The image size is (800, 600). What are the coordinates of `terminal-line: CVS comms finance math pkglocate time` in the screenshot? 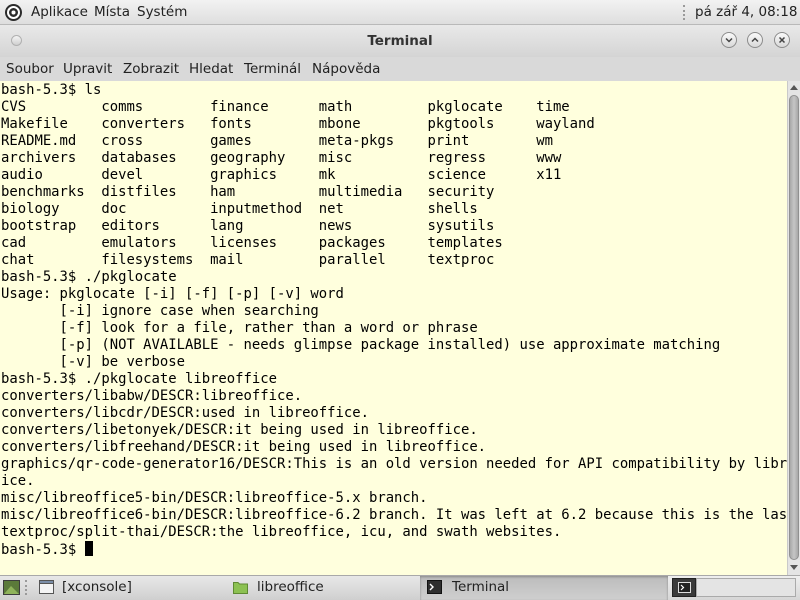 It's located at (285, 107).